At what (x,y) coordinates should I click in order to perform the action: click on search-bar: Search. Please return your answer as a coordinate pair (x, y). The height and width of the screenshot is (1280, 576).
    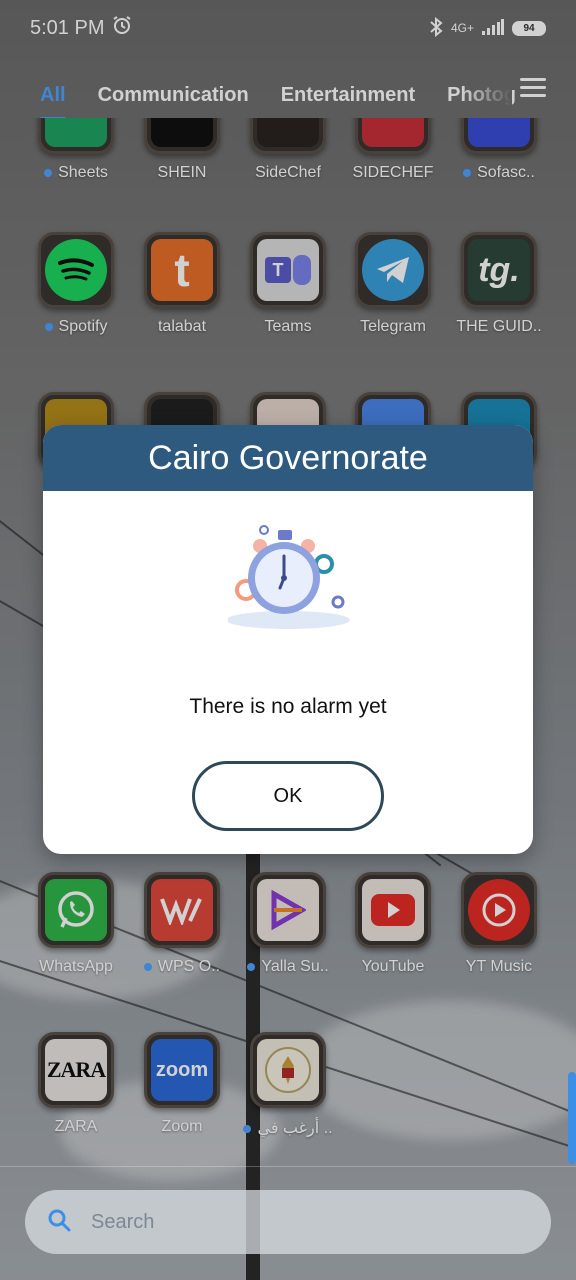
    Looking at the image, I should click on (288, 1222).